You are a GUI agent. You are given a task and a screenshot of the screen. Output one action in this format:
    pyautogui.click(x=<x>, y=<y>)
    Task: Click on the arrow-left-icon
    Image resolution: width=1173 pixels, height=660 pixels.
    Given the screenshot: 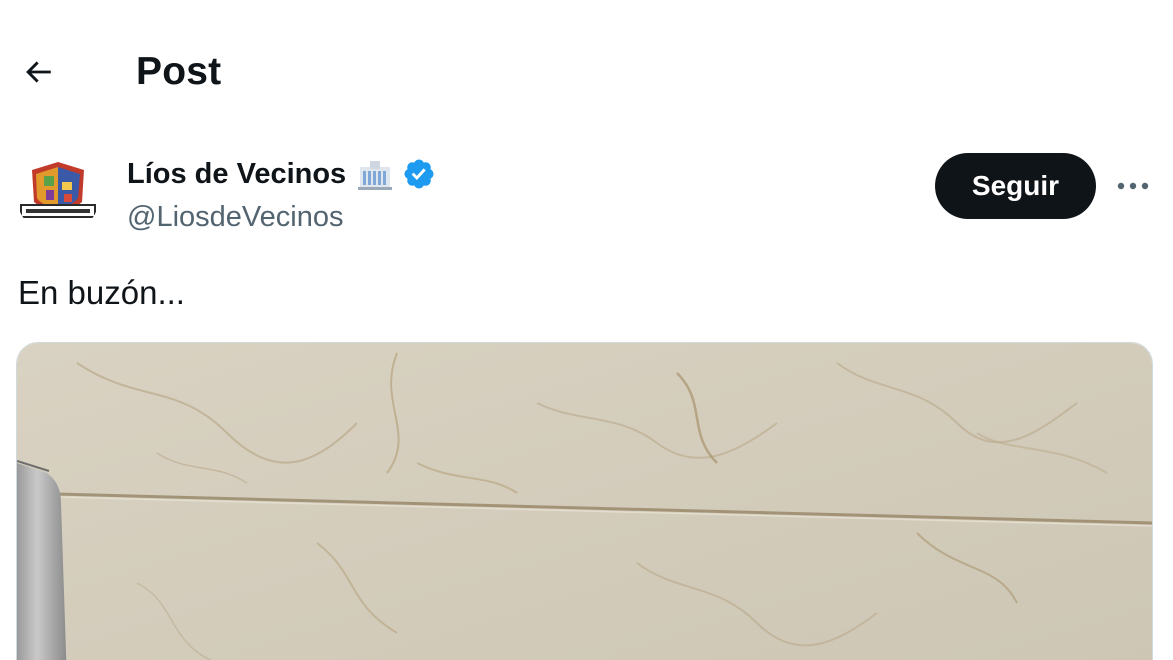 What is the action you would take?
    pyautogui.click(x=38, y=72)
    